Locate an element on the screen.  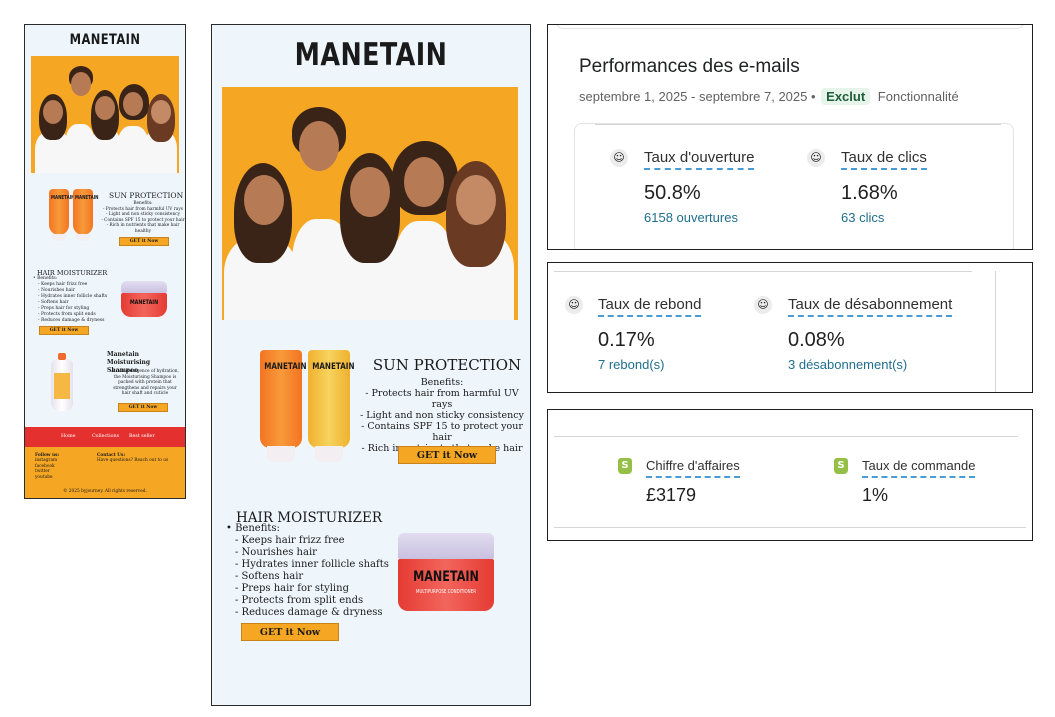
open-rate-value: 50.8% is located at coordinates (672, 193).